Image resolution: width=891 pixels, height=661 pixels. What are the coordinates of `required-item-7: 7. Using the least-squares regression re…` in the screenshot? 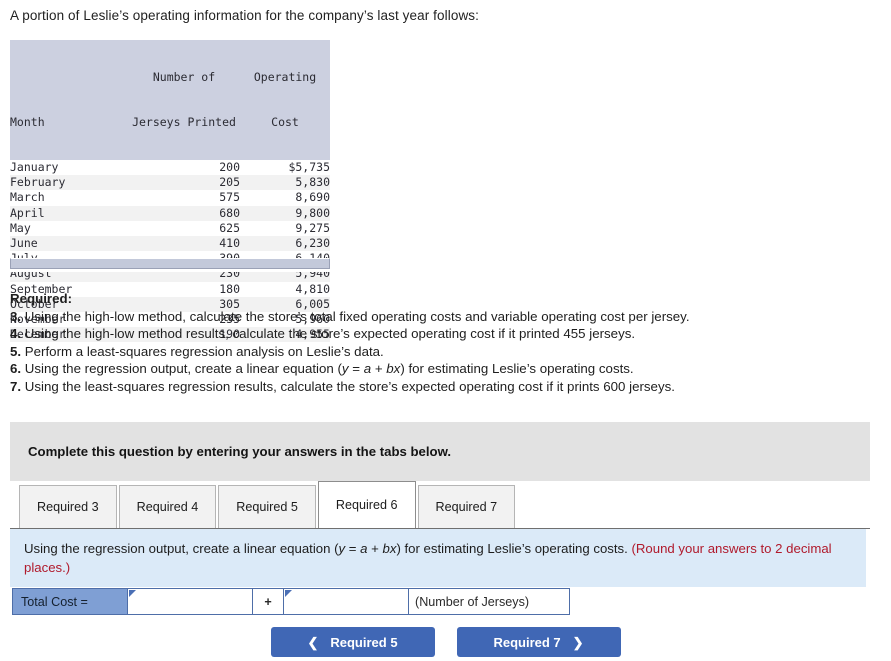 It's located at (440, 387).